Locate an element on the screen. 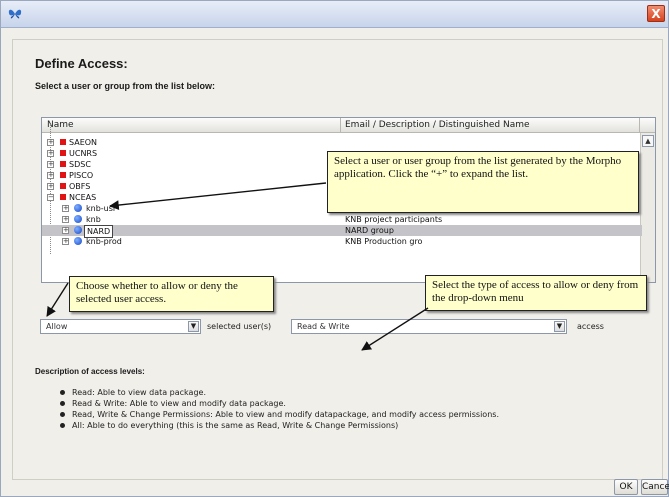  page-title: Define Access: is located at coordinates (81, 63).